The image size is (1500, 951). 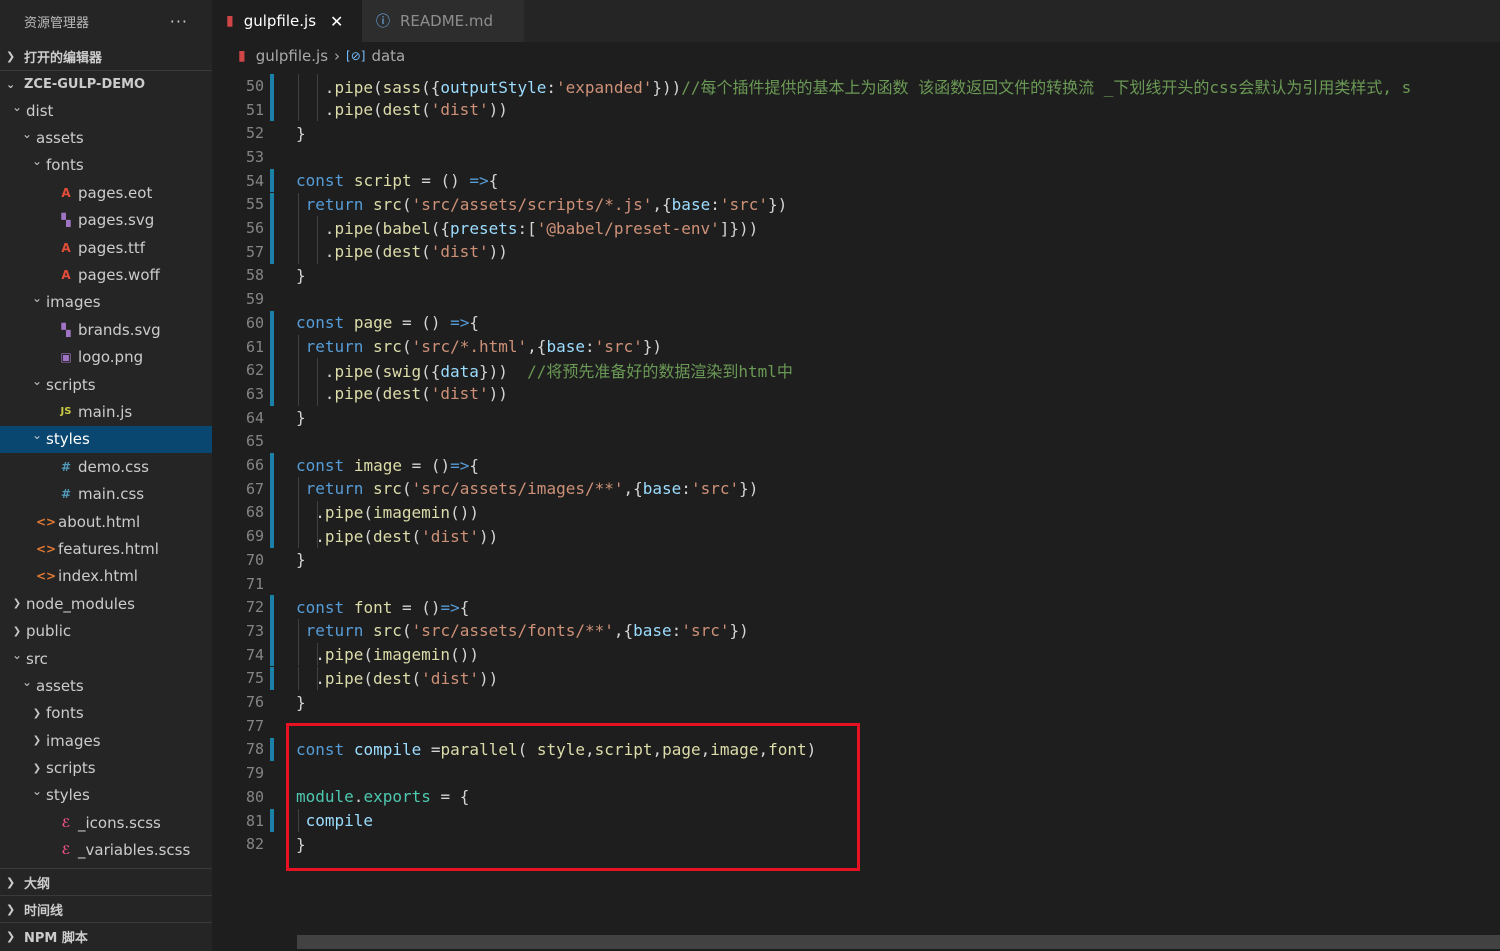 What do you see at coordinates (106, 110) in the screenshot?
I see `tree-folder: ⌄ dist` at bounding box center [106, 110].